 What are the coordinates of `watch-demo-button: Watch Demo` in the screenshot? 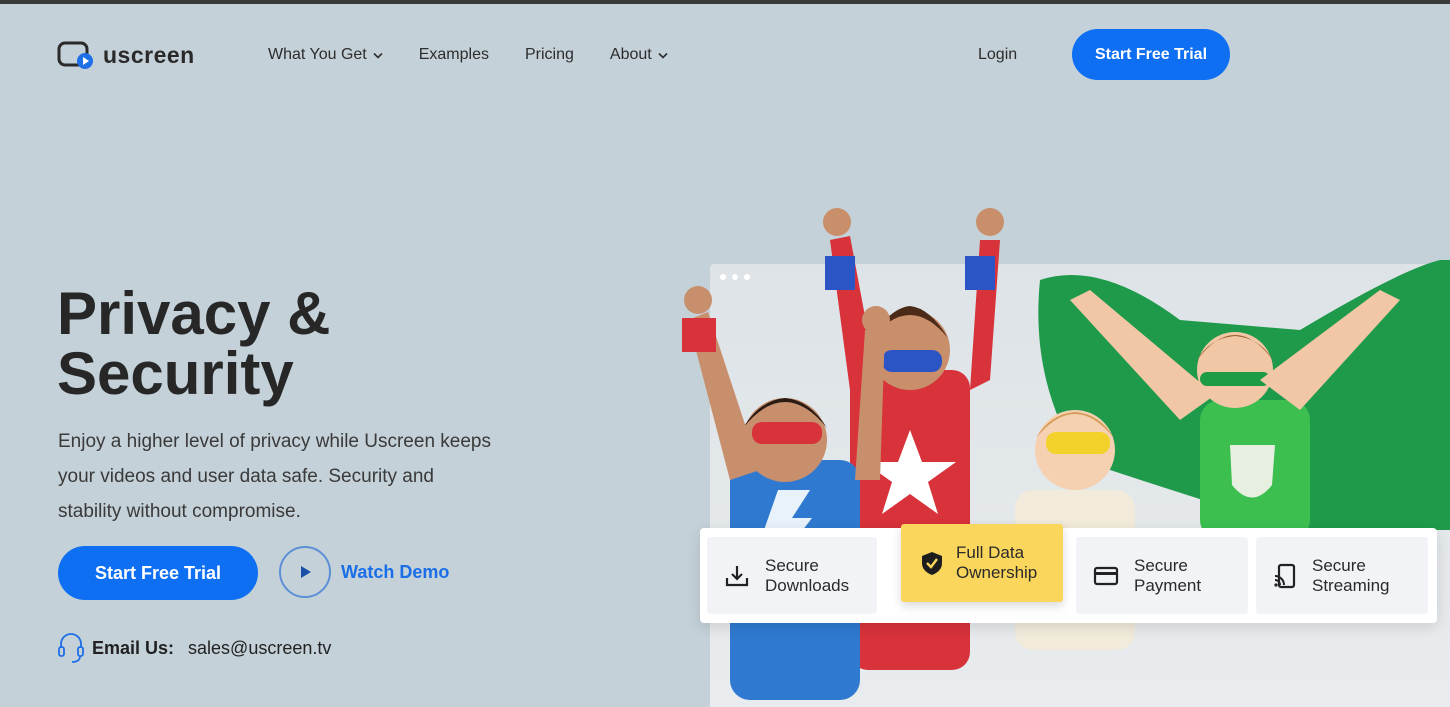 It's located at (364, 572).